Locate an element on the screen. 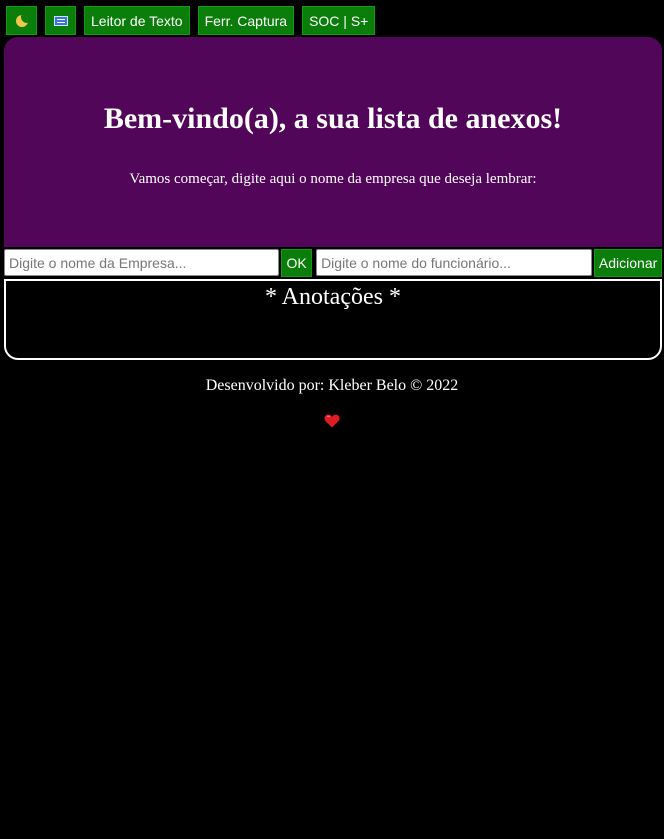  employee-name-input is located at coordinates (454, 262).